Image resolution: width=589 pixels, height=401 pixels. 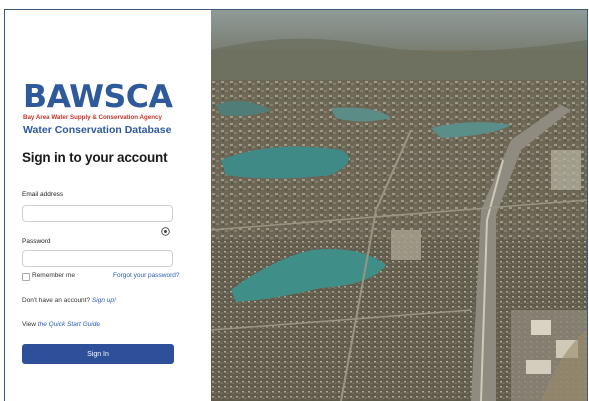 What do you see at coordinates (146, 275) in the screenshot?
I see `forgot-password-link: Forgot your password?` at bounding box center [146, 275].